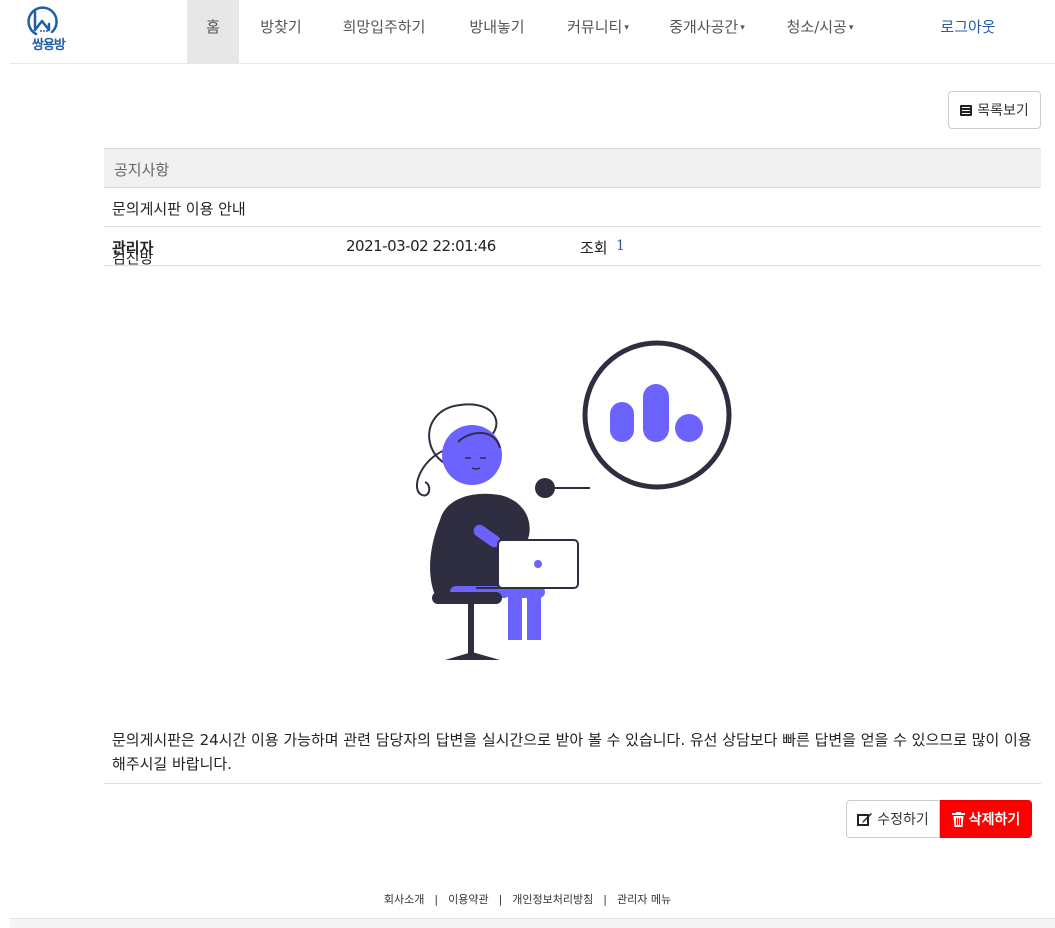 The image size is (1055, 928). Describe the element at coordinates (657, 415) in the screenshot. I see `chart-bubble` at that location.